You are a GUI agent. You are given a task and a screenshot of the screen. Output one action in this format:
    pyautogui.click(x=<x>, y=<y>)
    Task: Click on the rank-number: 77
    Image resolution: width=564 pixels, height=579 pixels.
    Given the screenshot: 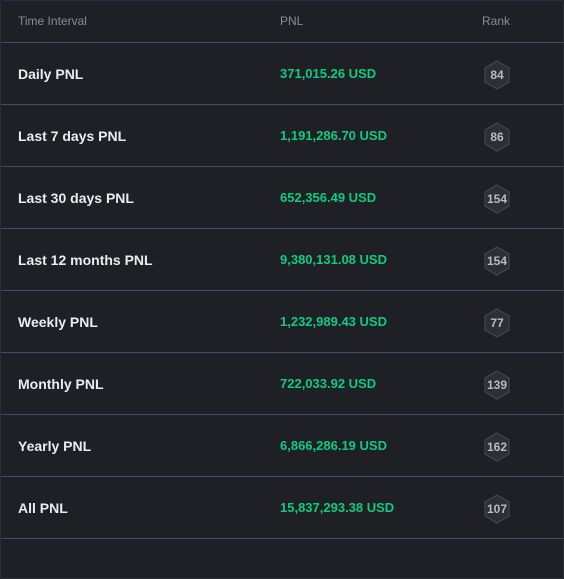 What is the action you would take?
    pyautogui.click(x=497, y=323)
    